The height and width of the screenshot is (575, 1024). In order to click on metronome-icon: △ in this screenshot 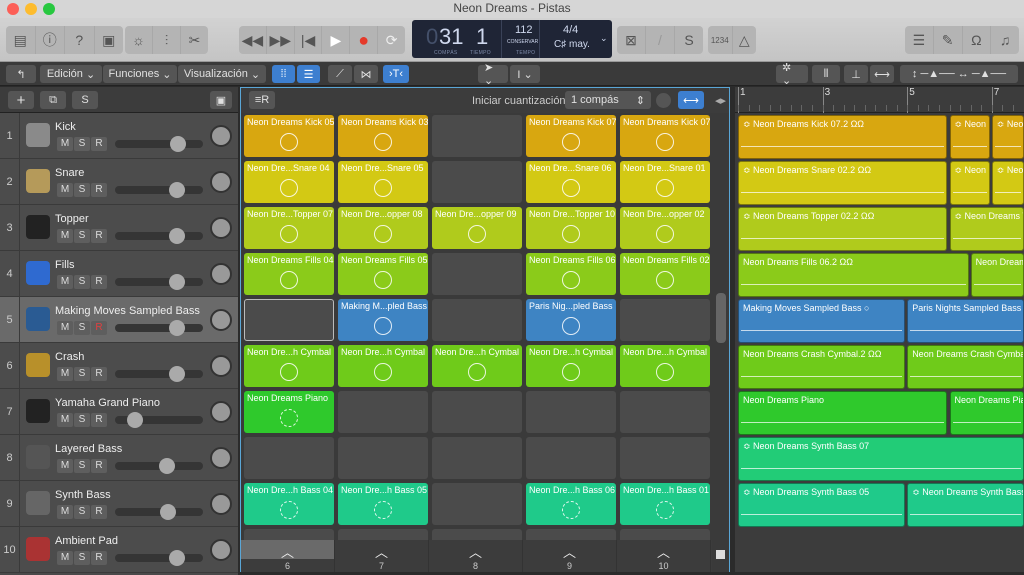, I will do `click(745, 40)`.